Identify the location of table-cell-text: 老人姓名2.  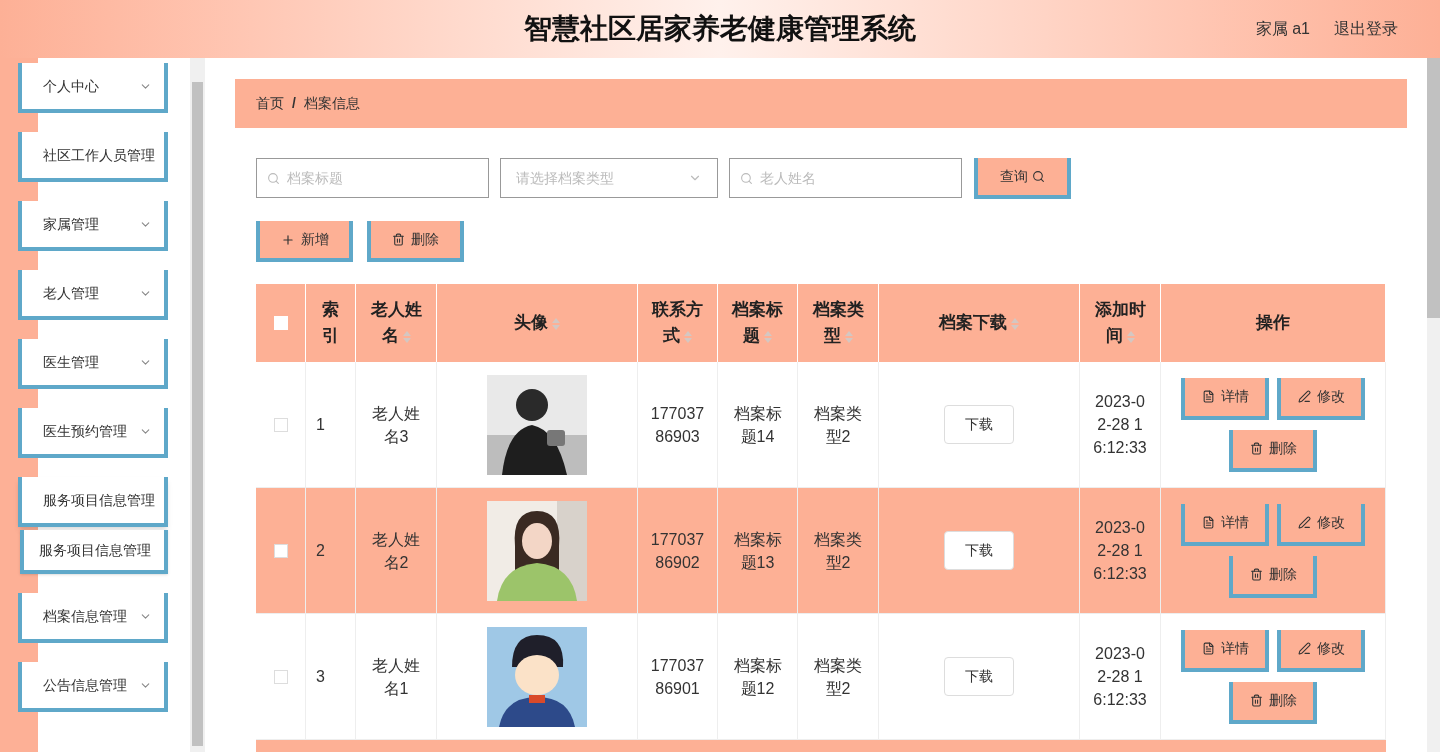
(396, 551).